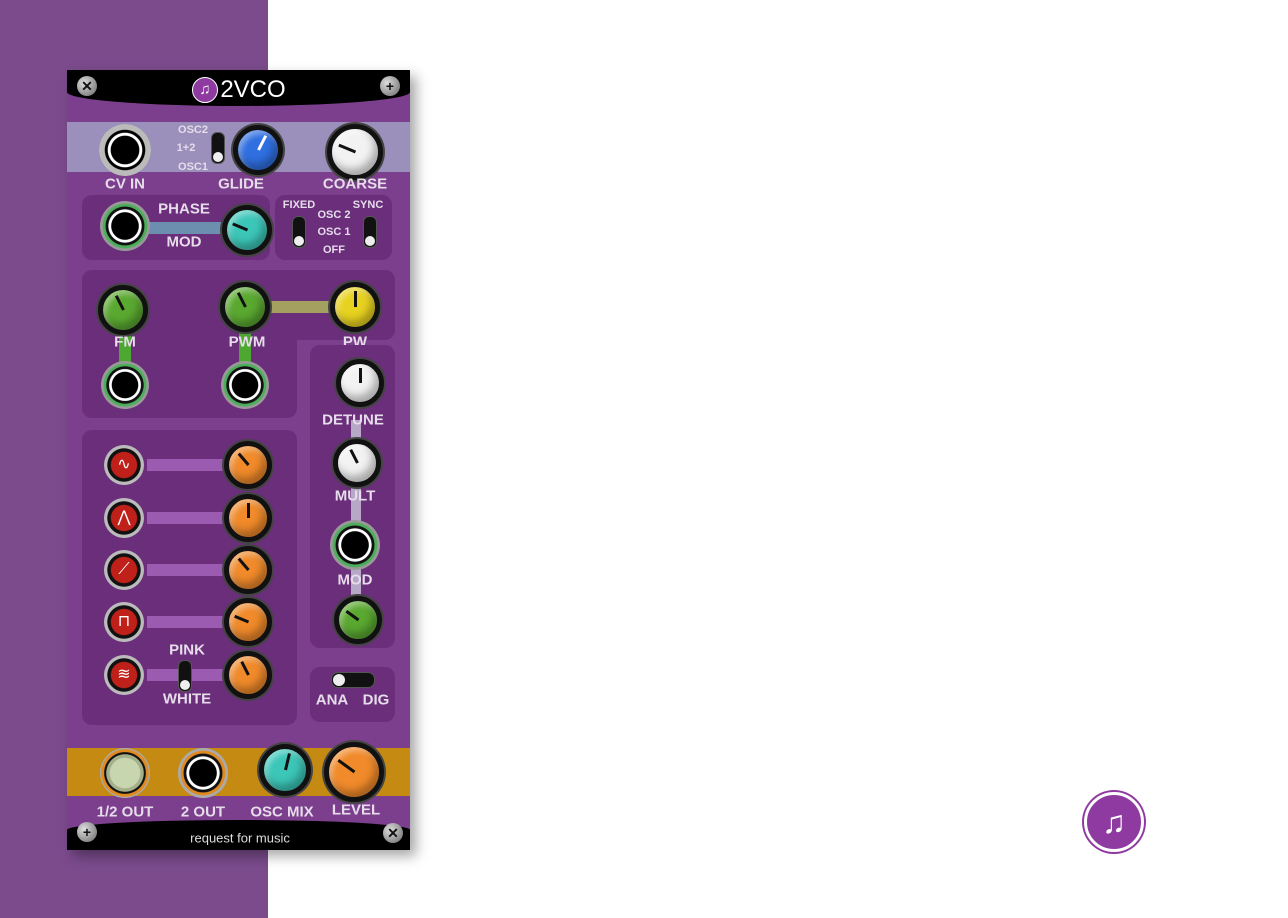  What do you see at coordinates (334, 250) in the screenshot?
I see `opt-off: OFF` at bounding box center [334, 250].